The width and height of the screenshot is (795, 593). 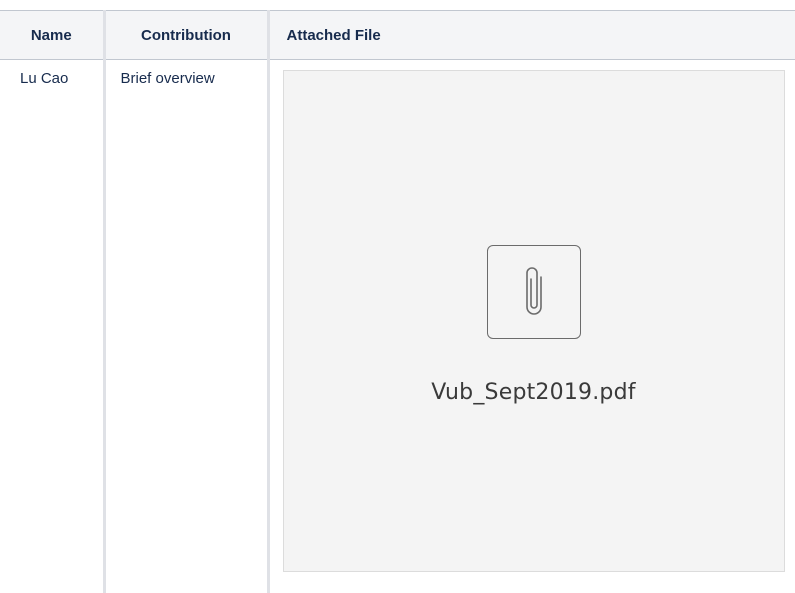 What do you see at coordinates (530, 35) in the screenshot?
I see `column-header-attached-file: Attached File` at bounding box center [530, 35].